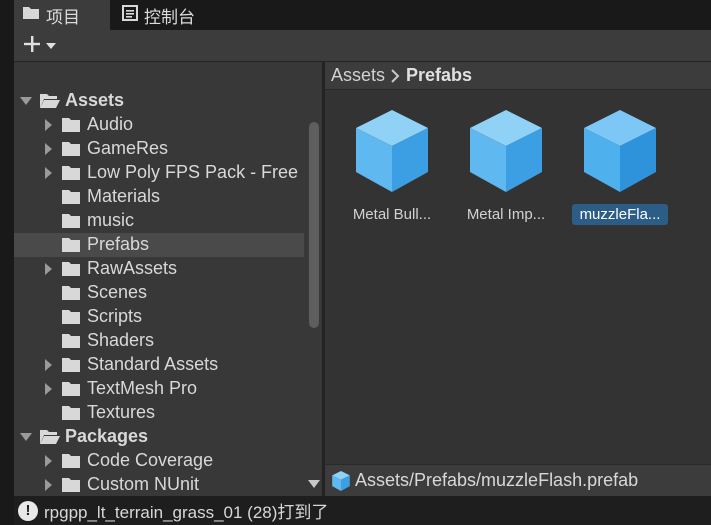 This screenshot has width=711, height=525. I want to click on tree-item: Materials, so click(159, 197).